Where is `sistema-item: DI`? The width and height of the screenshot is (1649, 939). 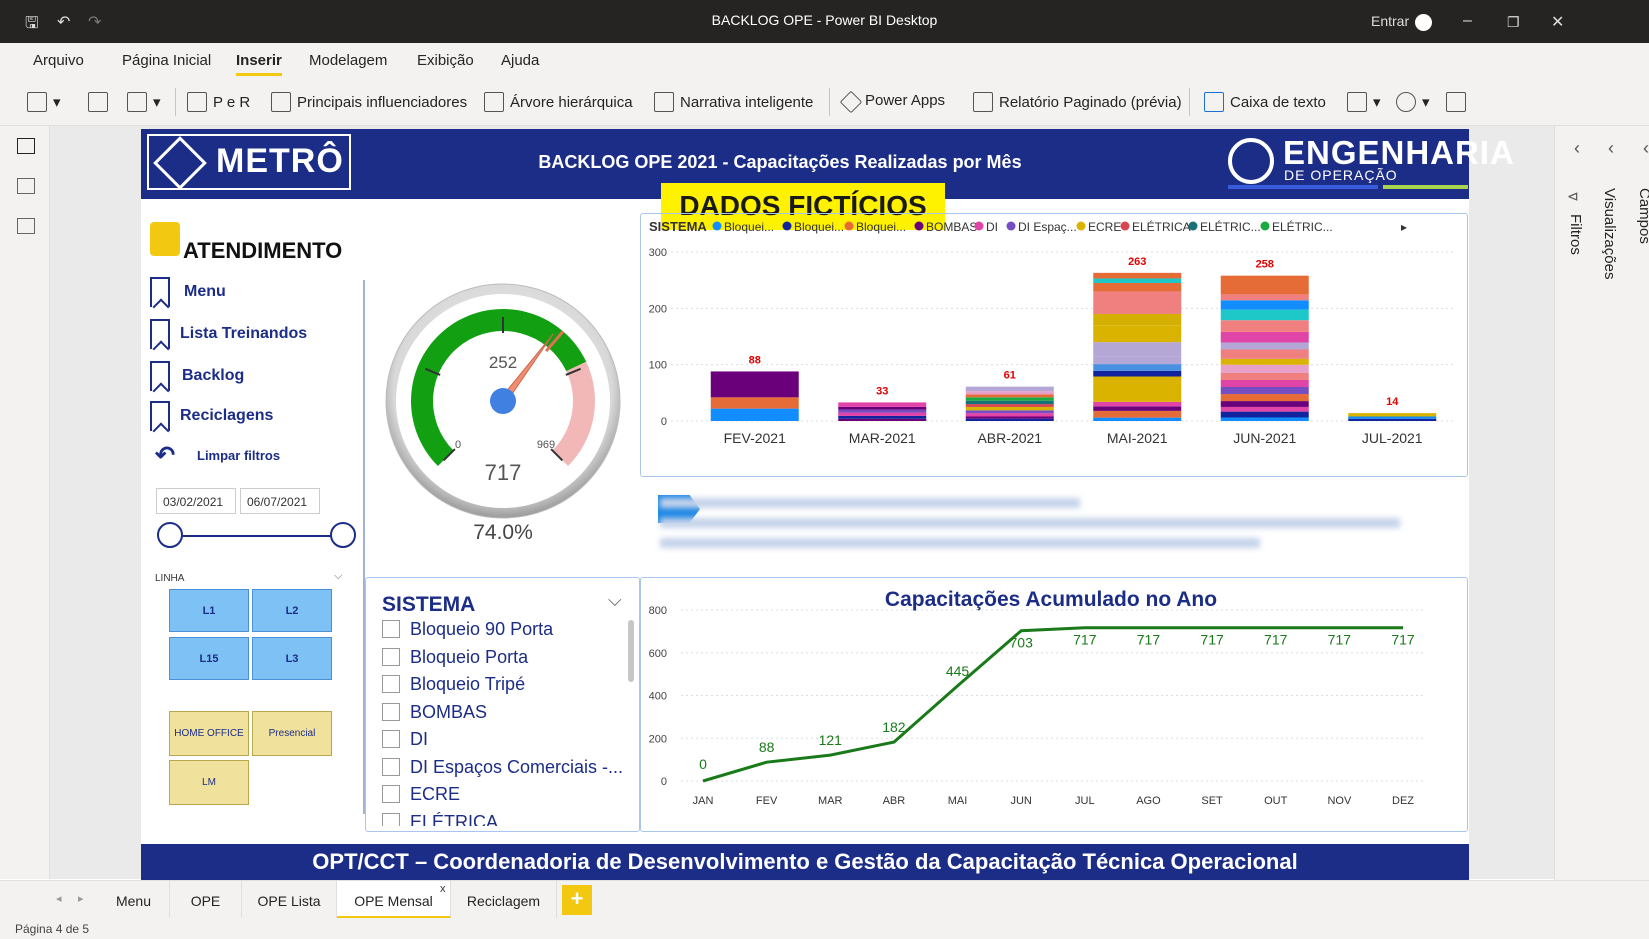 sistema-item: DI is located at coordinates (405, 739).